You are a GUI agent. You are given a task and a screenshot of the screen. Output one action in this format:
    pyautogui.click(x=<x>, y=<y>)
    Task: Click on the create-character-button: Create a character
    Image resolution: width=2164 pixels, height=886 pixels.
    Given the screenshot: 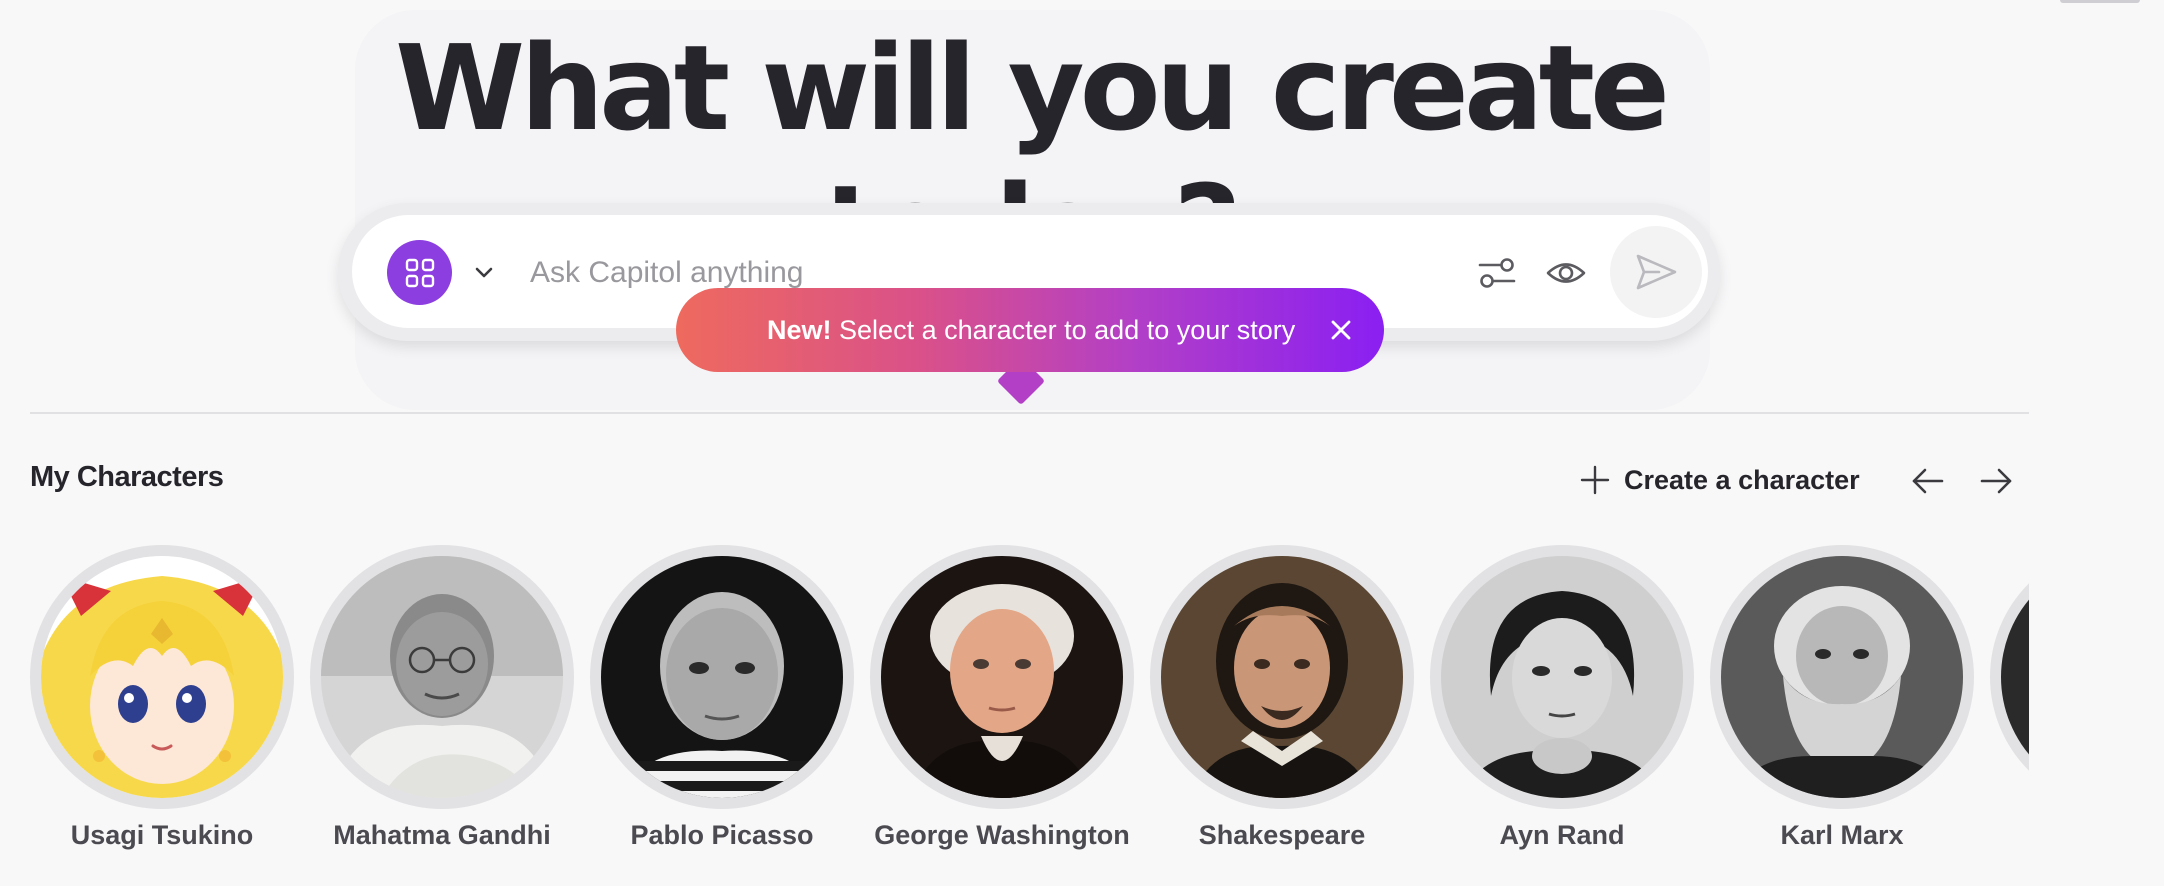 What is the action you would take?
    pyautogui.click(x=1720, y=480)
    